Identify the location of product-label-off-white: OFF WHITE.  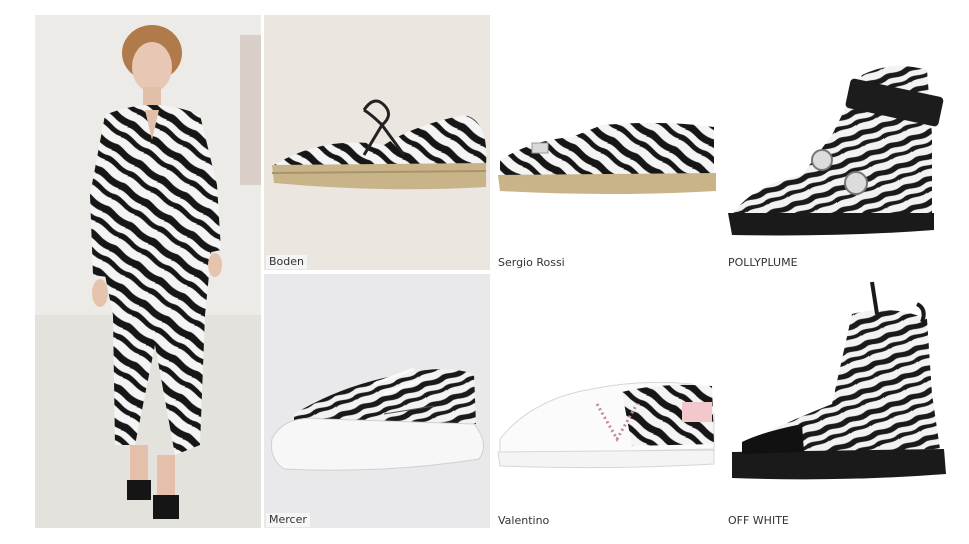
(758, 520).